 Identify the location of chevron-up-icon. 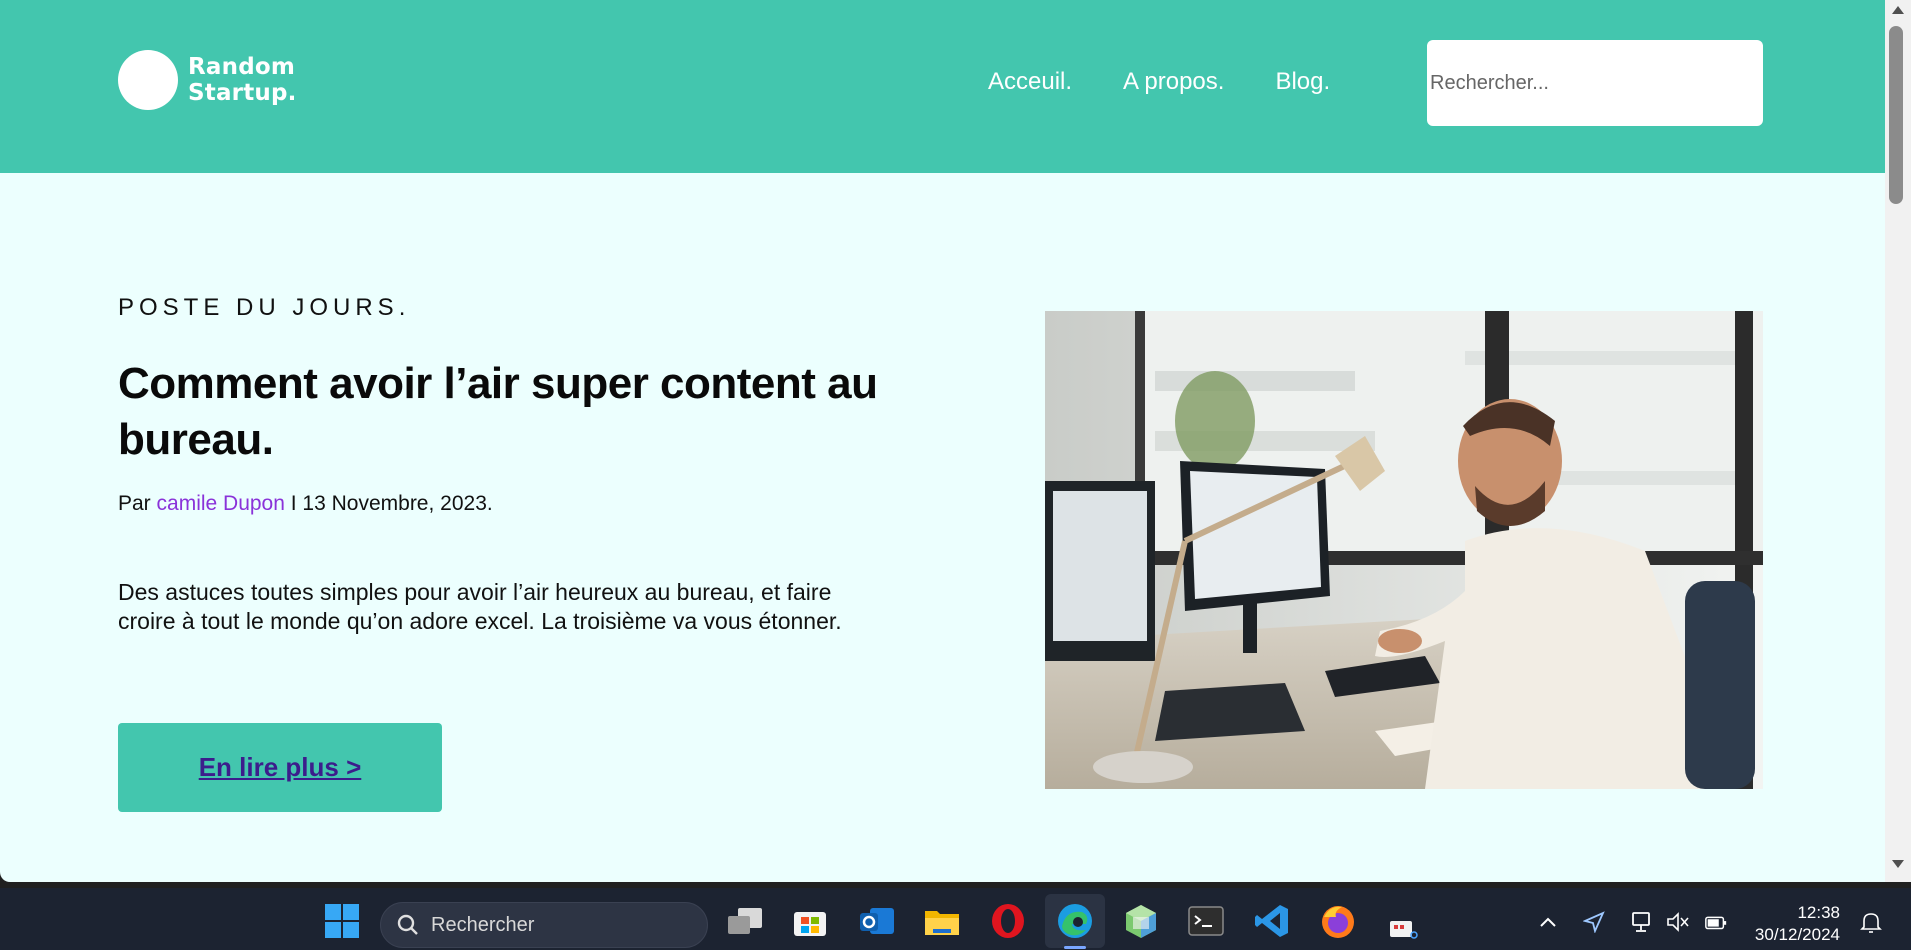
(1548, 922).